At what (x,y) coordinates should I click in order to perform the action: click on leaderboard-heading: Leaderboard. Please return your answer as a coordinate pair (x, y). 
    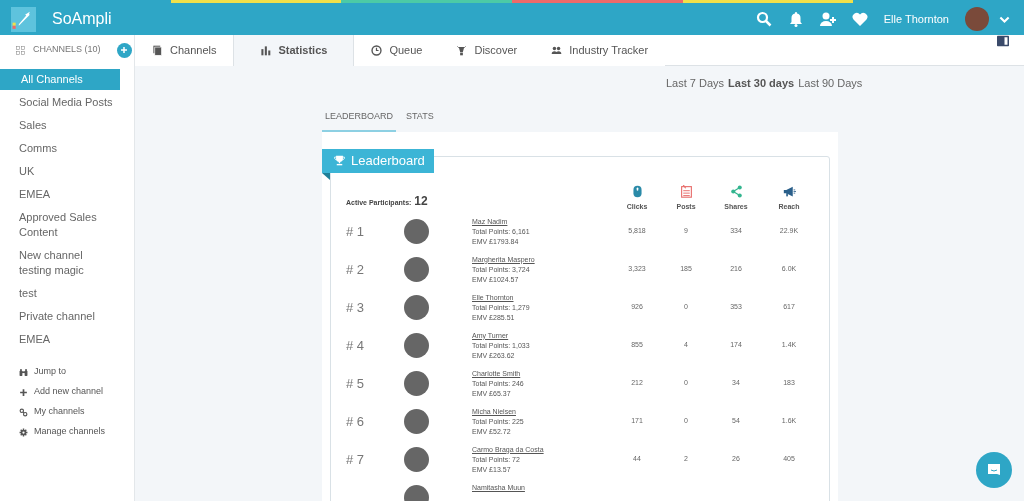
    Looking at the image, I should click on (388, 160).